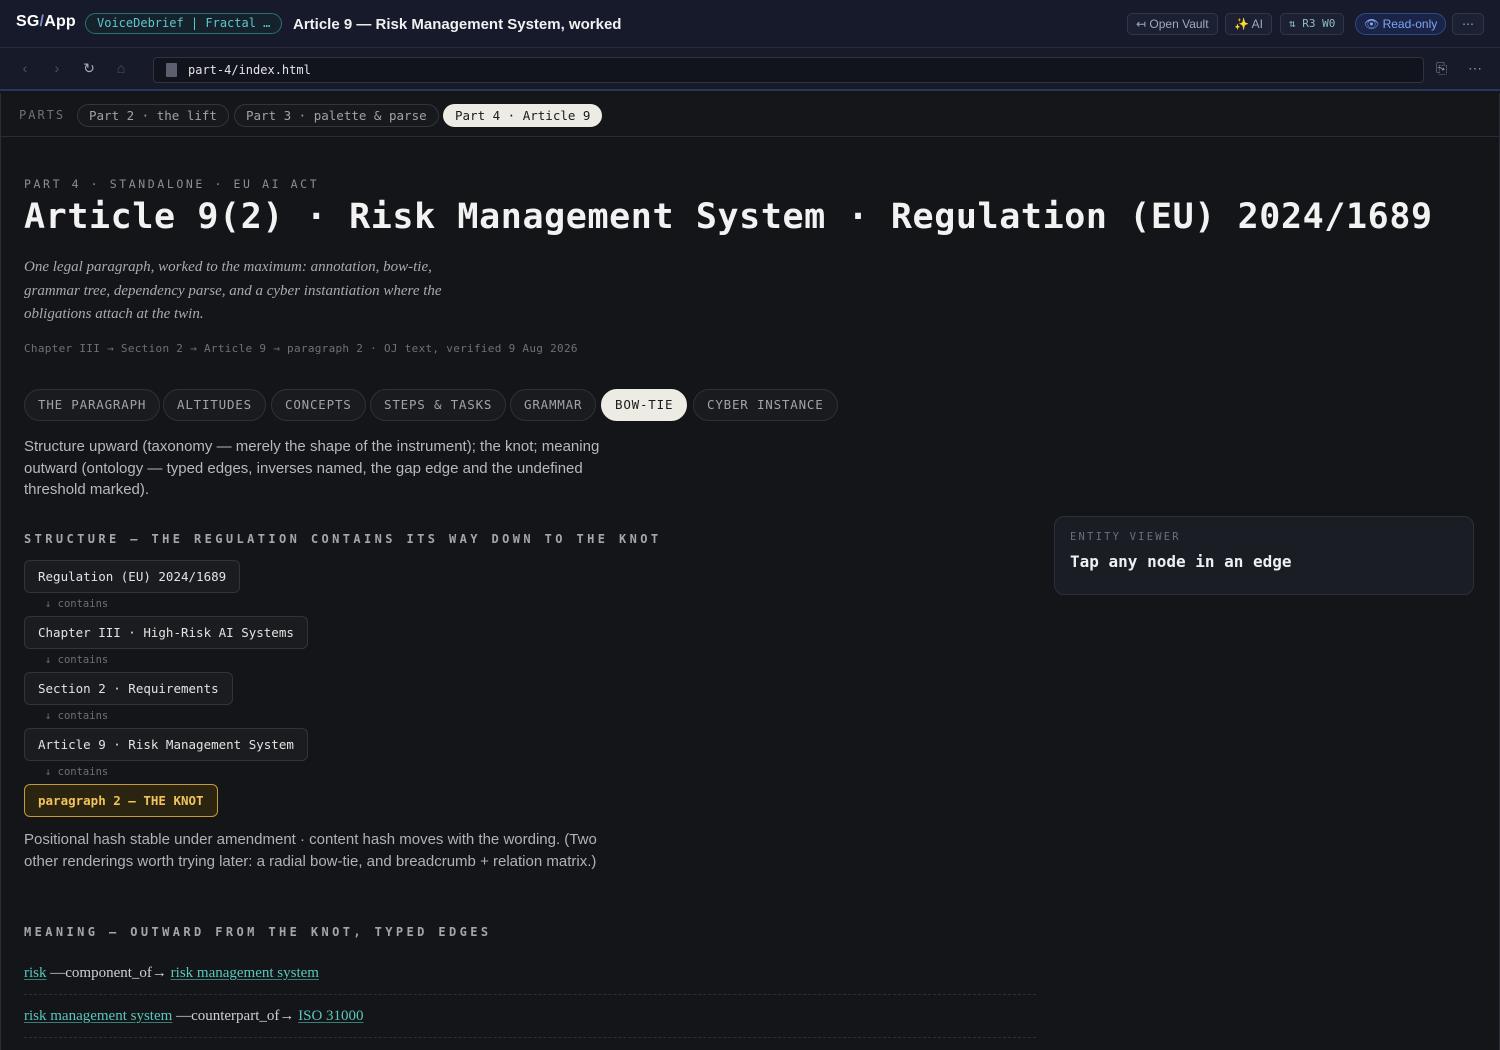 Image resolution: width=1500 pixels, height=1050 pixels. Describe the element at coordinates (172, 184) in the screenshot. I see `page-eyebrow: PART 4 · STANDALONE · EU AI ACT` at that location.